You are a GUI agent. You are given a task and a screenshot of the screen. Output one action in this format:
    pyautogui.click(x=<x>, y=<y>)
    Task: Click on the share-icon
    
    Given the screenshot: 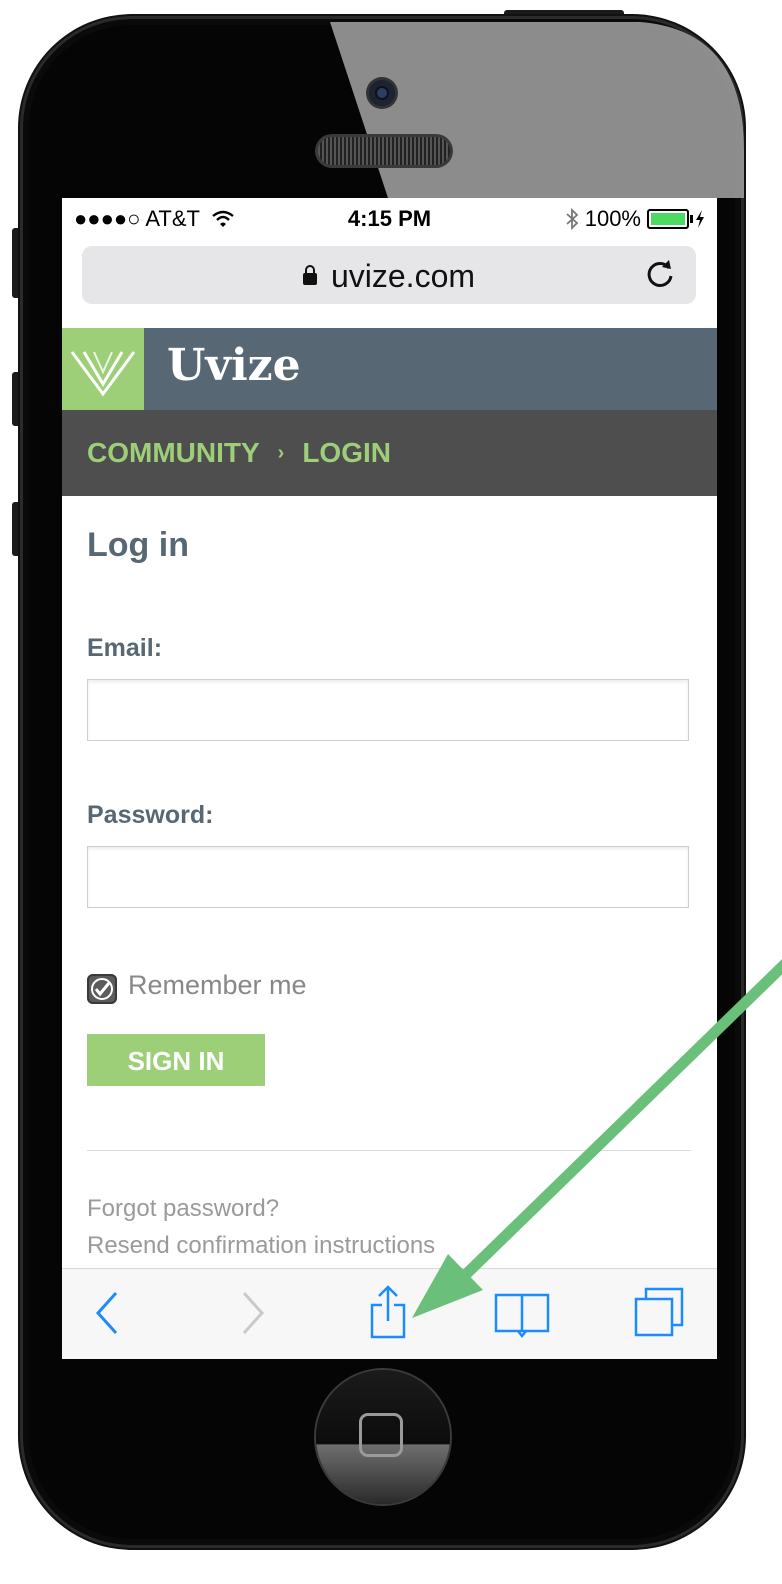 What is the action you would take?
    pyautogui.click(x=390, y=1313)
    